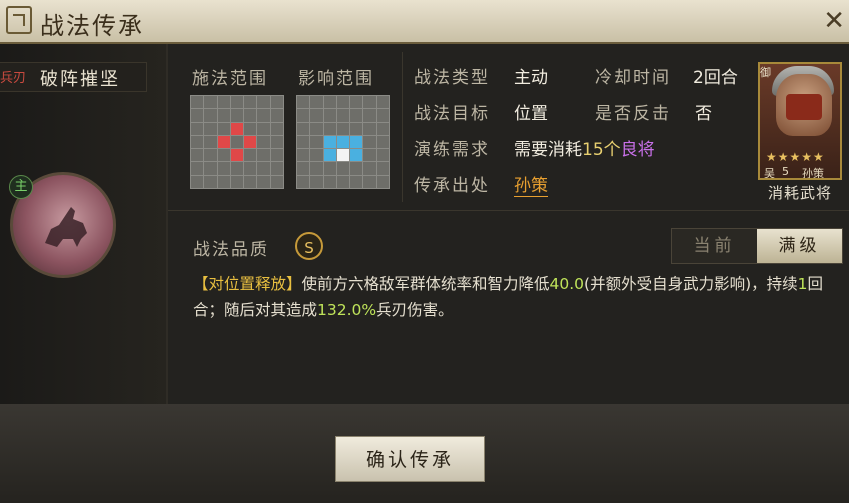  I want to click on source-label: 传承出处, so click(452, 186).